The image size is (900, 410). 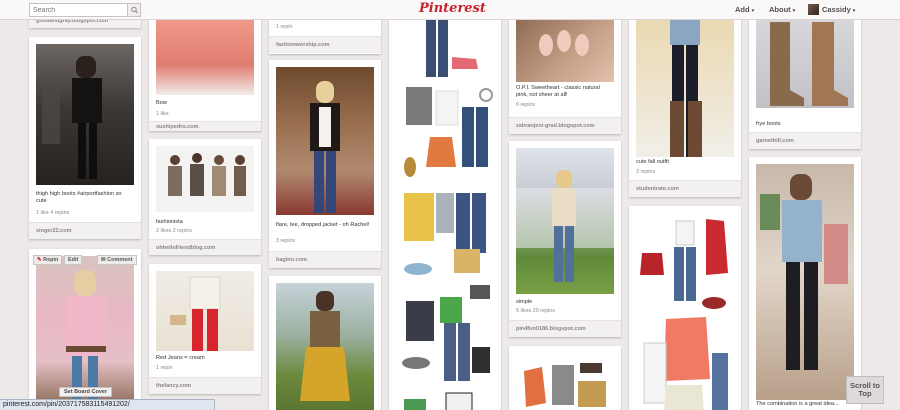 I want to click on edit-label: Edit, so click(x=73, y=260).